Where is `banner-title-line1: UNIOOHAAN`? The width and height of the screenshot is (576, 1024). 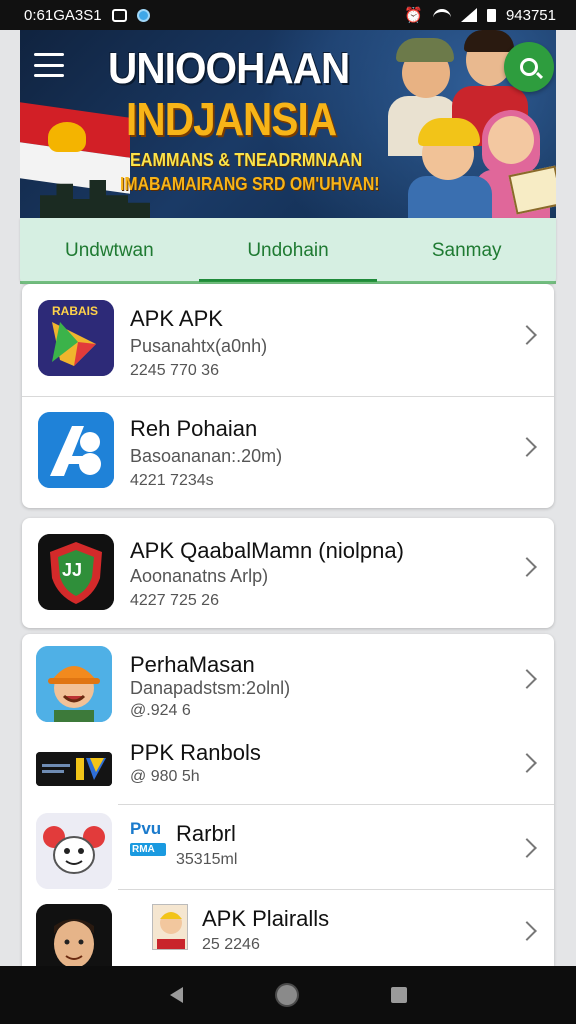
banner-title-line1: UNIOOHAAN is located at coordinates (229, 68).